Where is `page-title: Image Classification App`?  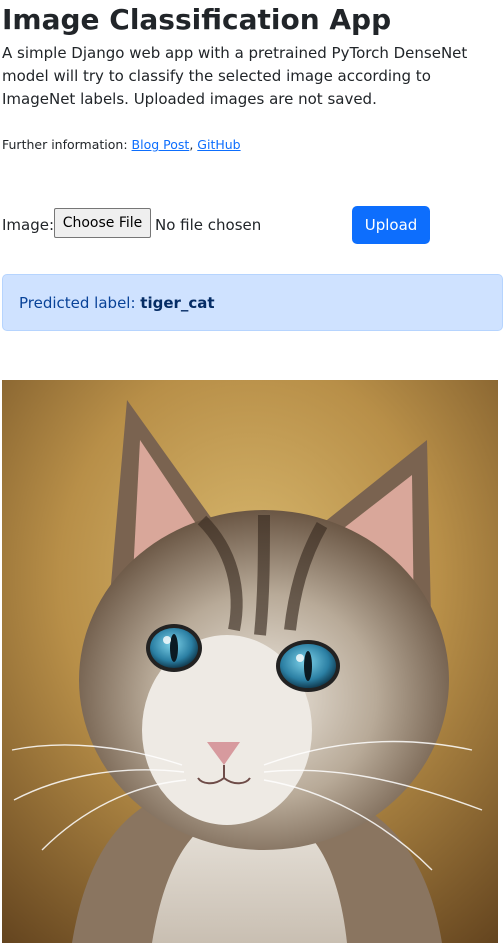
page-title: Image Classification App is located at coordinates (197, 19).